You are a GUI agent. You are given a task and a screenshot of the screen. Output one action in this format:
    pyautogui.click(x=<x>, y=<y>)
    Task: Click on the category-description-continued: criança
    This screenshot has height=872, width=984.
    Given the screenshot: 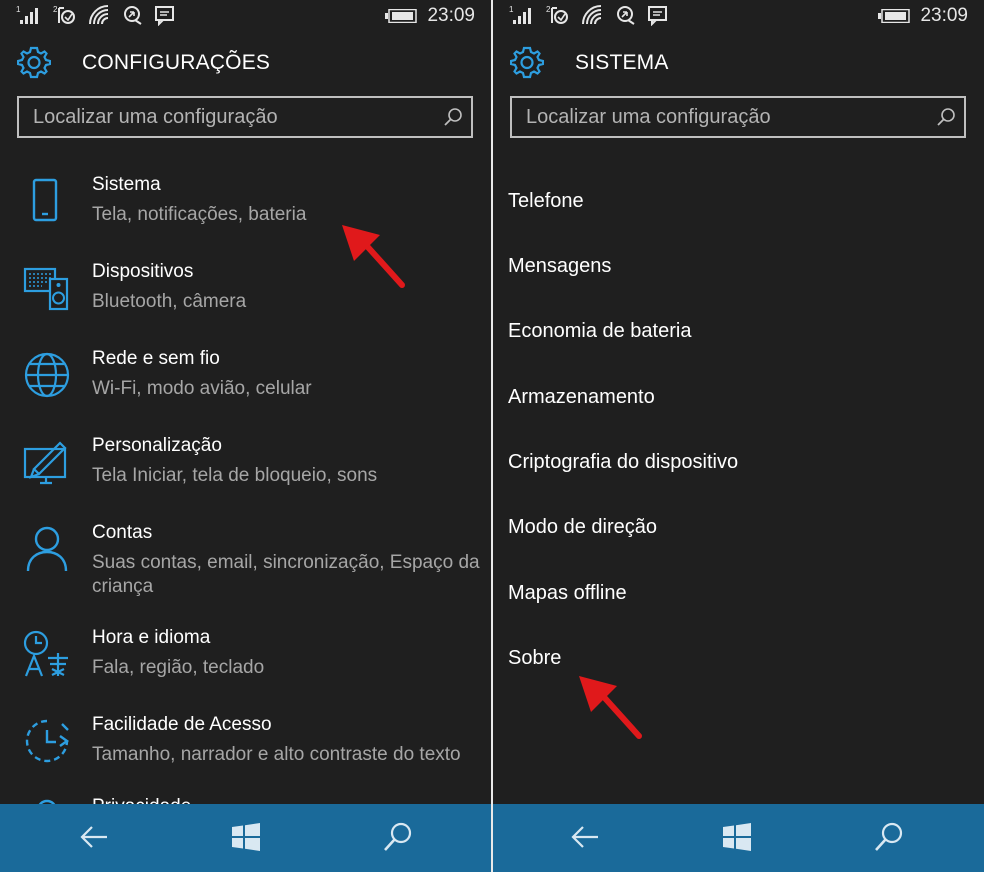 What is the action you would take?
    pyautogui.click(x=123, y=586)
    